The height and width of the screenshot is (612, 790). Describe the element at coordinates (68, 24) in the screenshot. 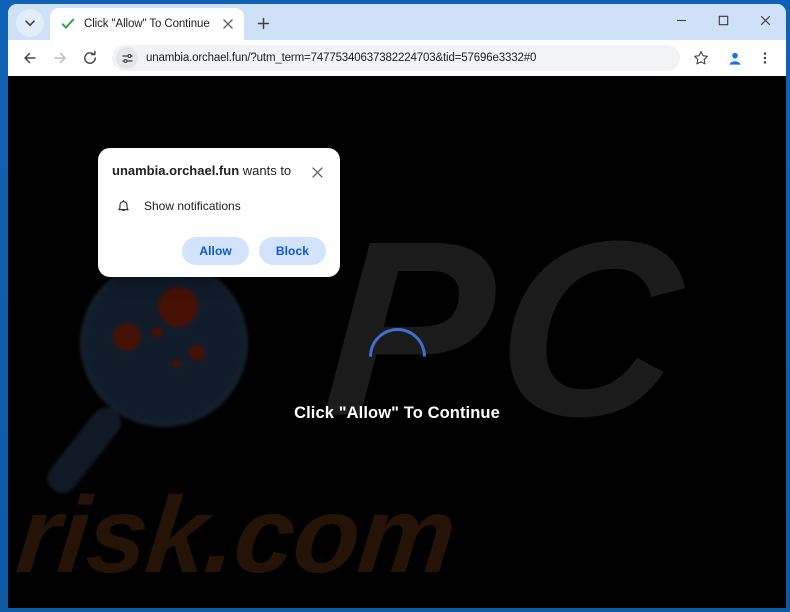

I see `green-check-icon` at that location.